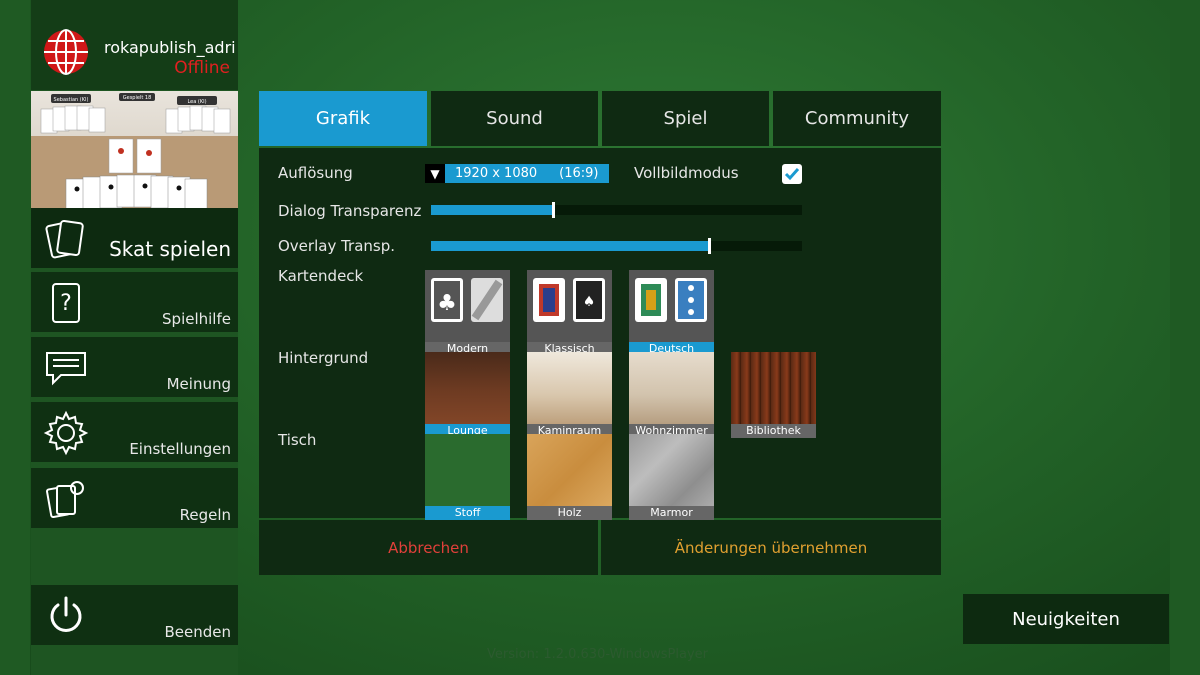  Describe the element at coordinates (467, 513) in the screenshot. I see `table-caption-stoff: Stoff` at that location.